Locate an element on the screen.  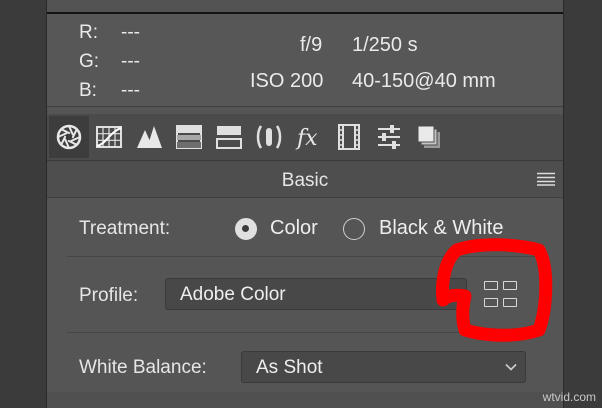
tab-snapshots is located at coordinates (429, 137).